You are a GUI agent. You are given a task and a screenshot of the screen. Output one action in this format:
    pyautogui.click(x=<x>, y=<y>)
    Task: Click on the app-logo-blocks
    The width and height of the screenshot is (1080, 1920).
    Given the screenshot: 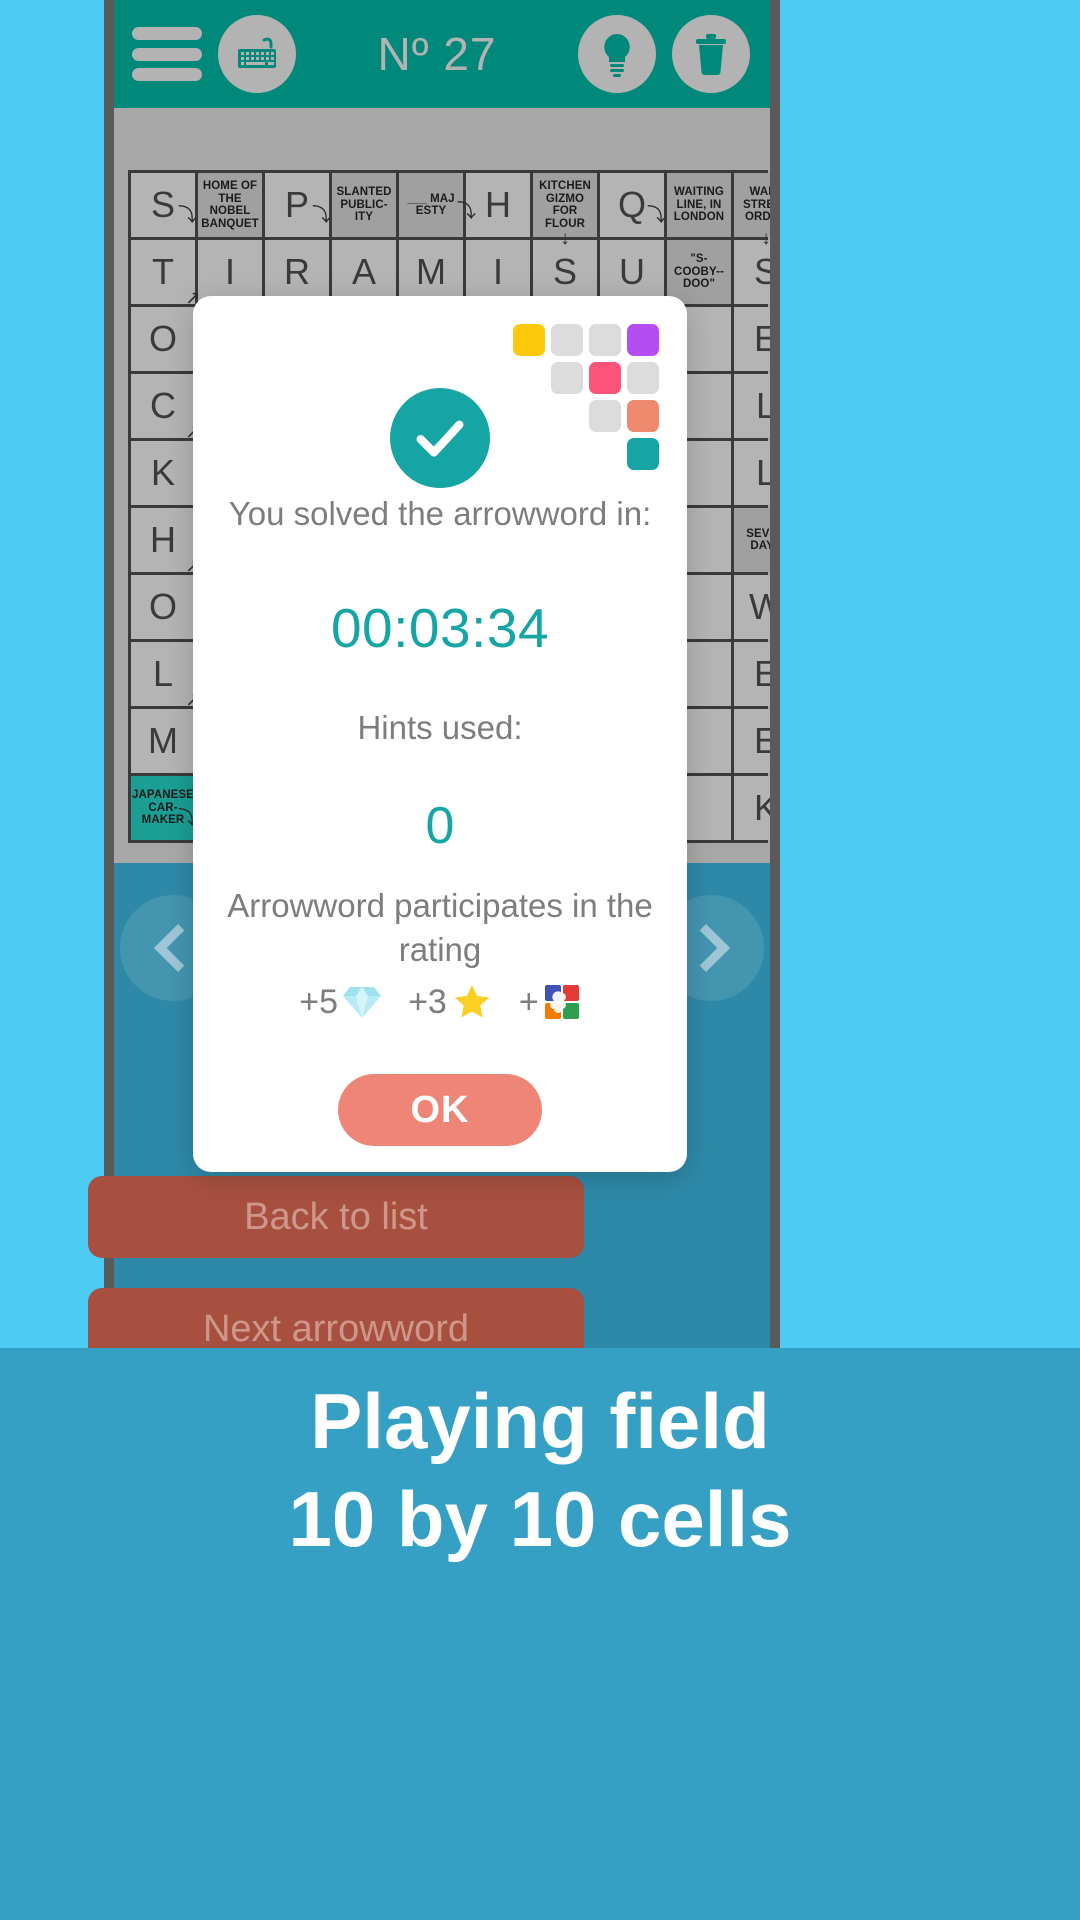 What is the action you would take?
    pyautogui.click(x=587, y=398)
    